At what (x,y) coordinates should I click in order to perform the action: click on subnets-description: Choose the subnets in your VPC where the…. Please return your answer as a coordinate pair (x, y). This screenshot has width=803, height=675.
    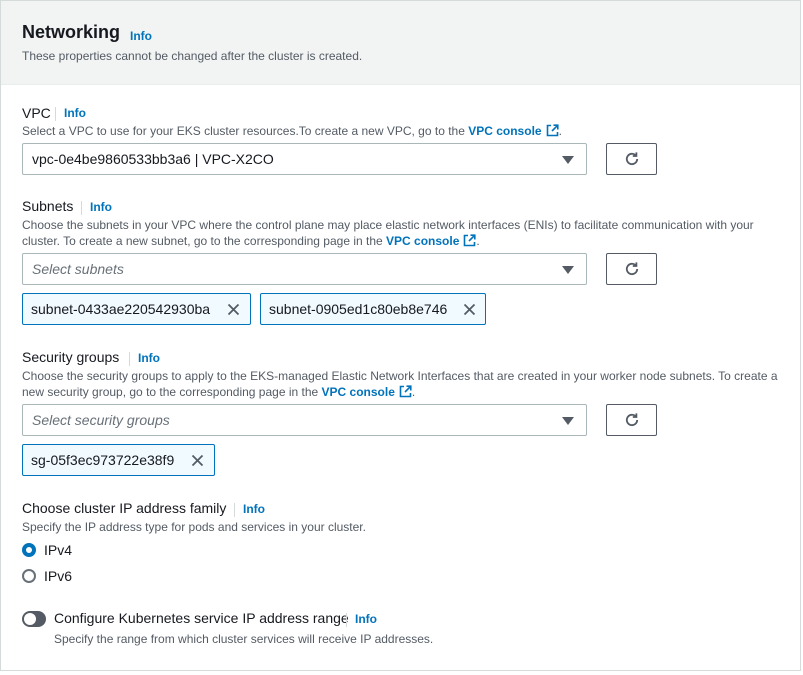
    Looking at the image, I should click on (403, 233).